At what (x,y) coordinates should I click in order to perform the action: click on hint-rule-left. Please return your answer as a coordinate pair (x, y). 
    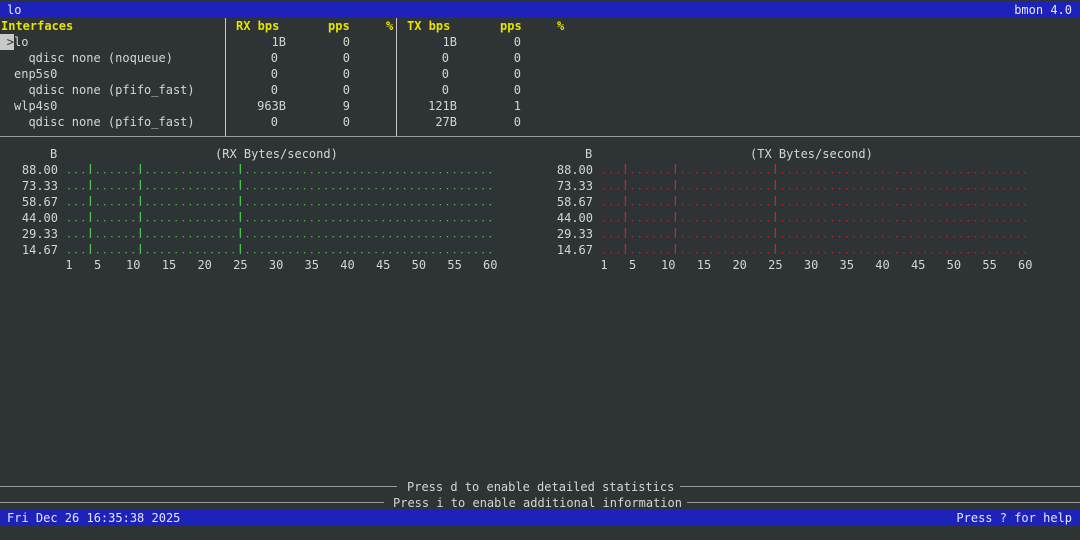
    Looking at the image, I should click on (192, 502).